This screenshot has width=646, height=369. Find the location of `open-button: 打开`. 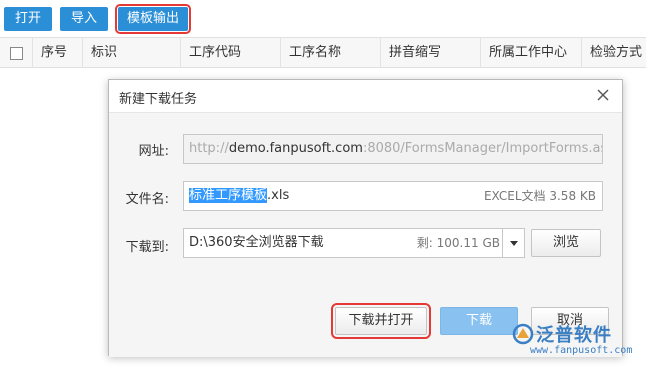

open-button: 打开 is located at coordinates (28, 19).